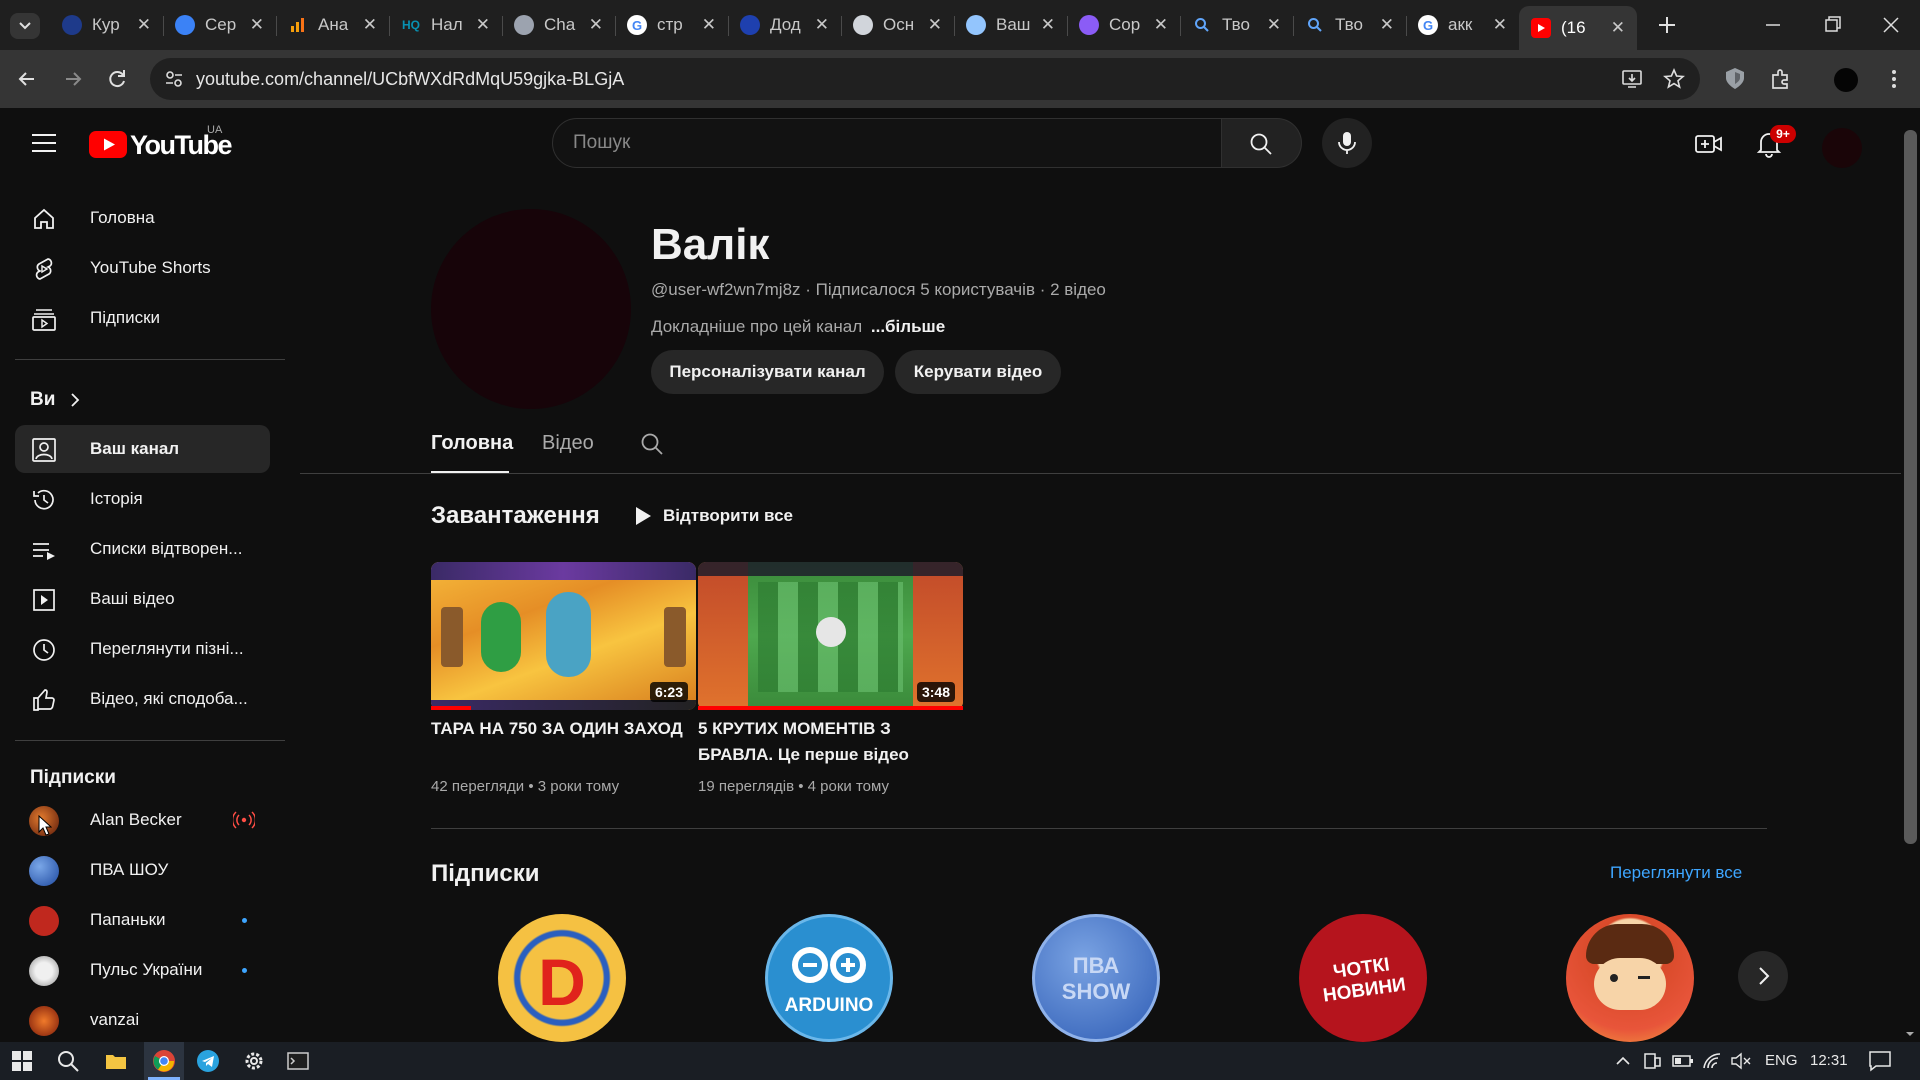 The width and height of the screenshot is (1920, 1080). Describe the element at coordinates (42, 400) in the screenshot. I see `you-section-header: Ви` at that location.